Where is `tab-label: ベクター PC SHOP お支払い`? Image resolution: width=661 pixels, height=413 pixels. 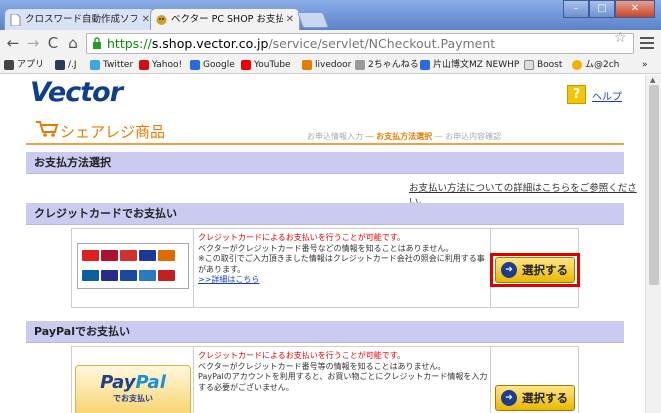 tab-label: ベクター PC SHOP お支払い is located at coordinates (227, 19).